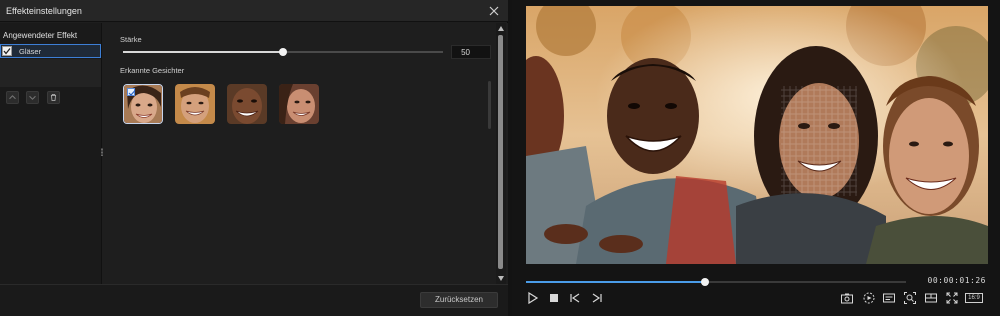 This screenshot has height=316, width=1000. I want to click on layout-icon, so click(931, 298).